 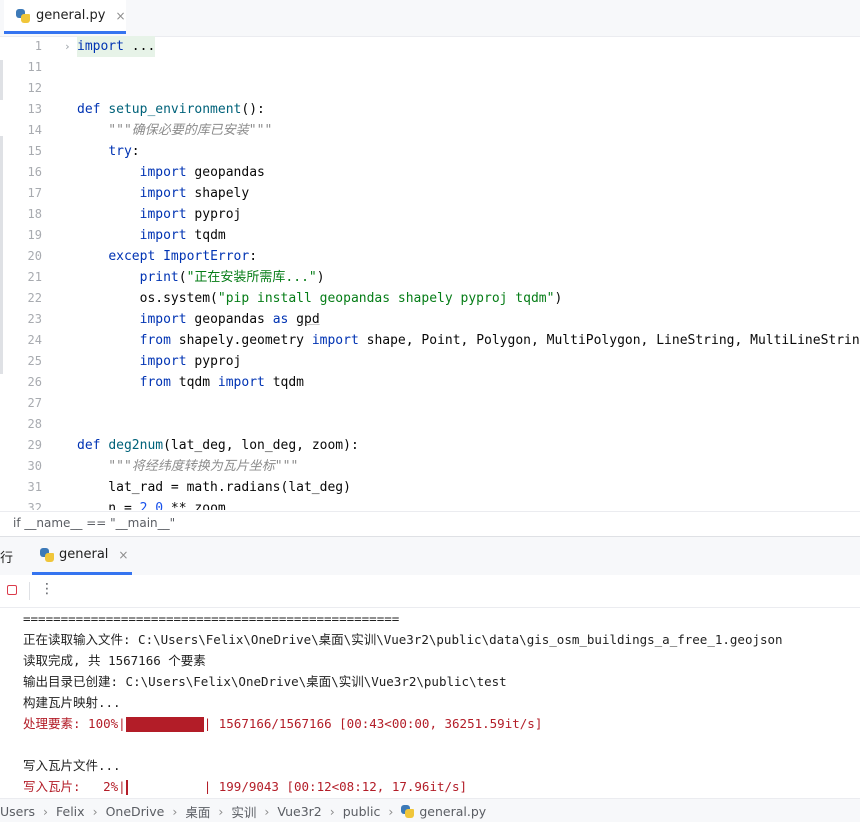 What do you see at coordinates (430, 88) in the screenshot?
I see `code-line: 12` at bounding box center [430, 88].